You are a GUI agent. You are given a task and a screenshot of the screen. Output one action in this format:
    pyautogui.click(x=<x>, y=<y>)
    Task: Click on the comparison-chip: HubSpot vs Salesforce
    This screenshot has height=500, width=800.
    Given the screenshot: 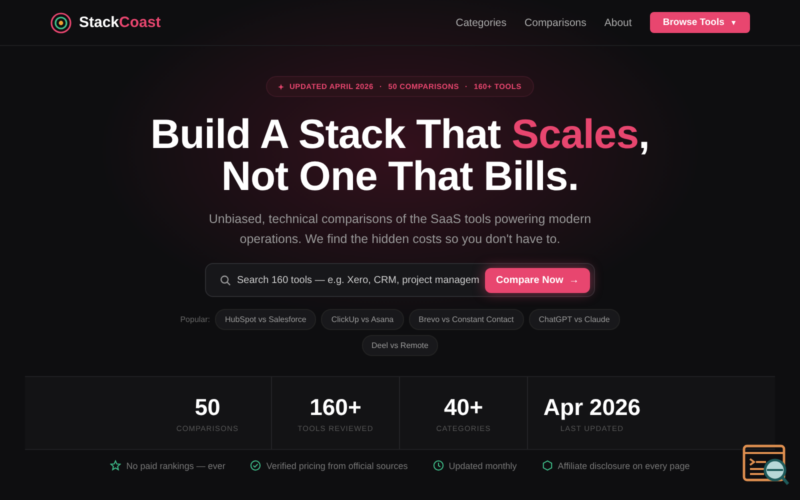 What is the action you would take?
    pyautogui.click(x=265, y=319)
    